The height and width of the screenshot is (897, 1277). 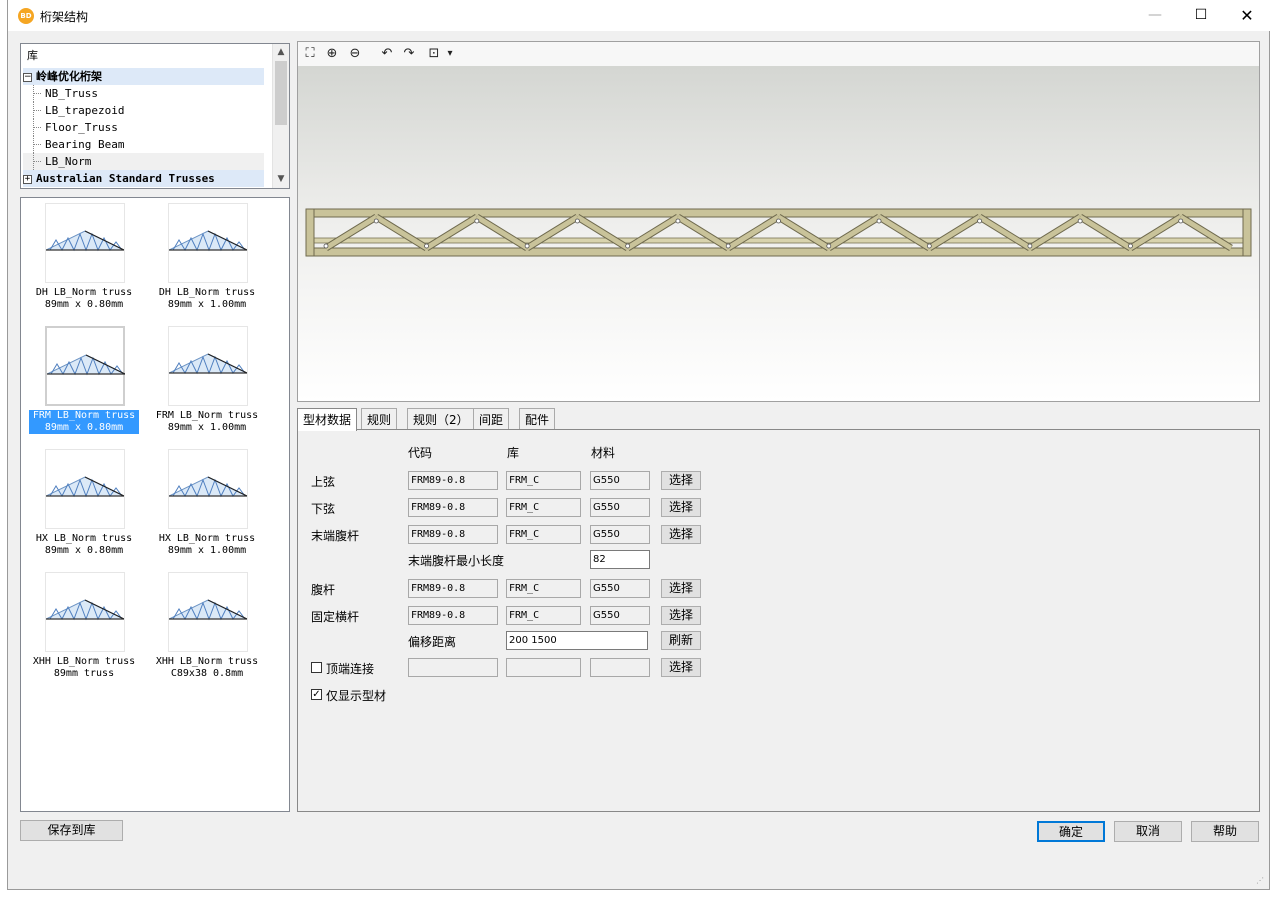 I want to click on thumbnail-size: C89x38 0.8mm, so click(x=207, y=673).